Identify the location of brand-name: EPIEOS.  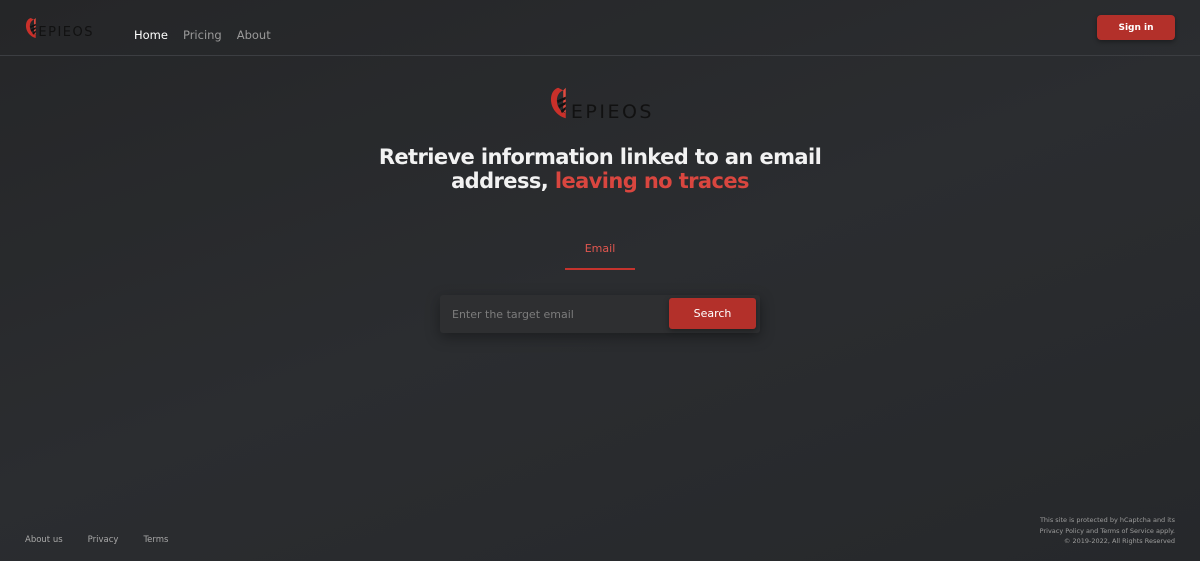
(66, 32).